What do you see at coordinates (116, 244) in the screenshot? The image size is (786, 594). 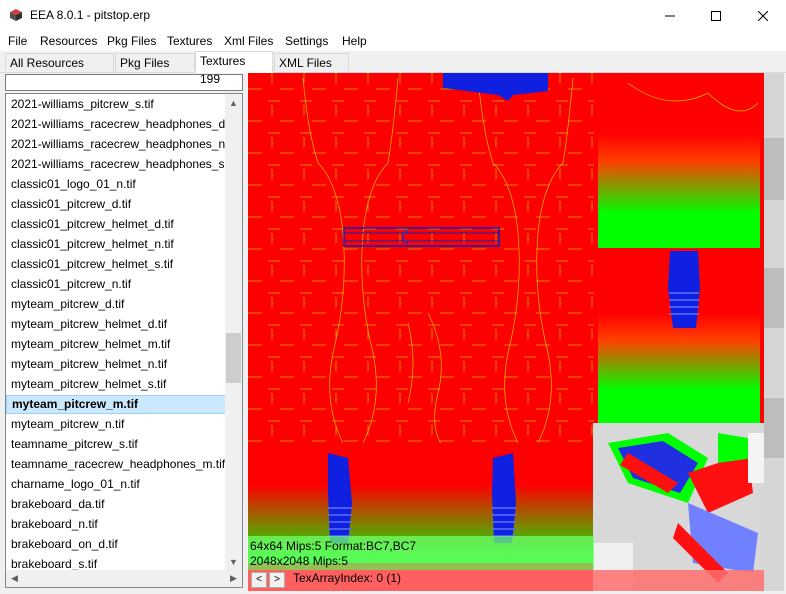 I see `texture-list-item: classic01_pitcrew_helmet_n.tif` at bounding box center [116, 244].